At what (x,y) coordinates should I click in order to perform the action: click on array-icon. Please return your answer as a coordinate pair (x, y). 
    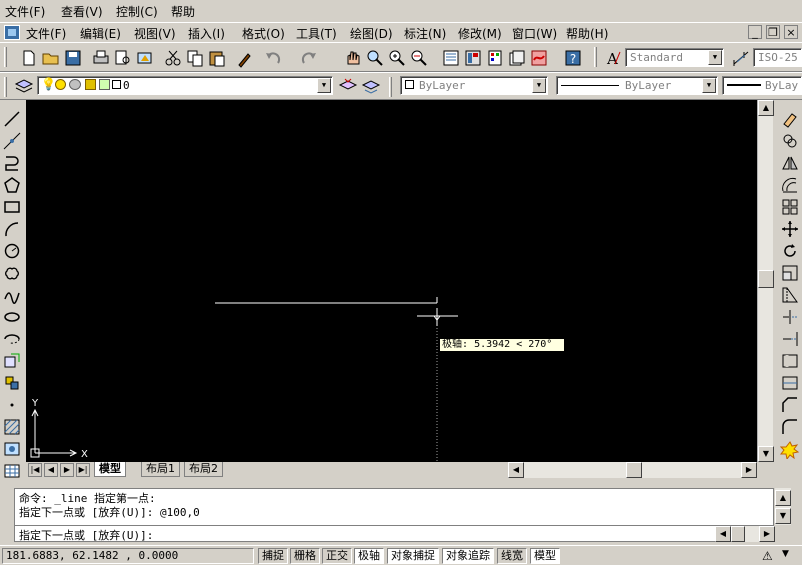
    Looking at the image, I should click on (790, 207).